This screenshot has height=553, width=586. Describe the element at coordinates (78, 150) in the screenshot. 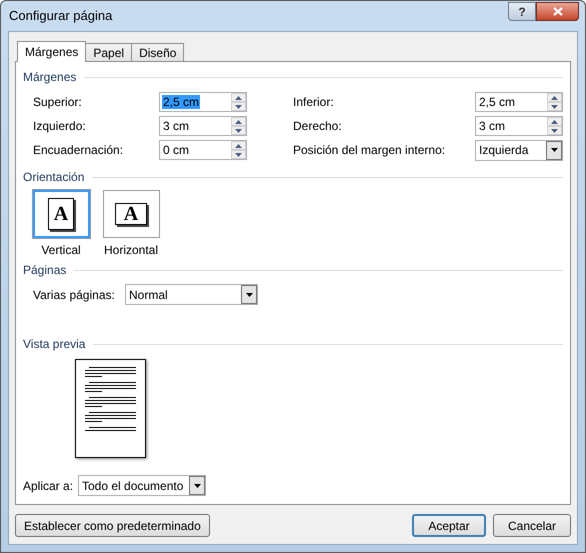

I see `field-label: Encuadernación:` at that location.